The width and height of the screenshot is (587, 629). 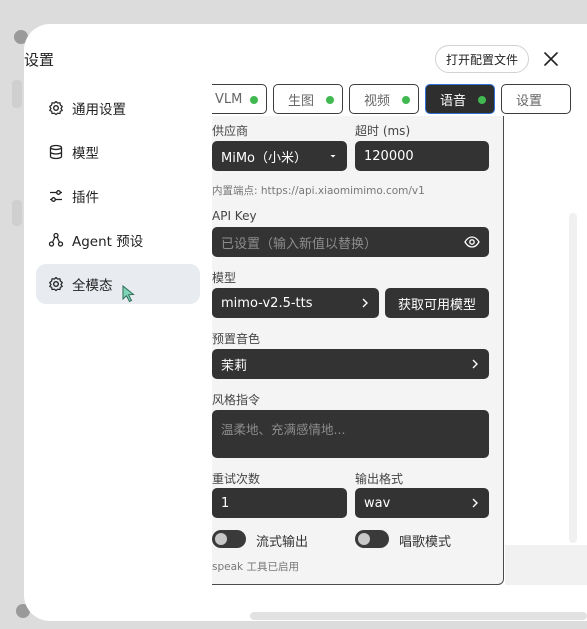 I want to click on database-icon, so click(x=56, y=152).